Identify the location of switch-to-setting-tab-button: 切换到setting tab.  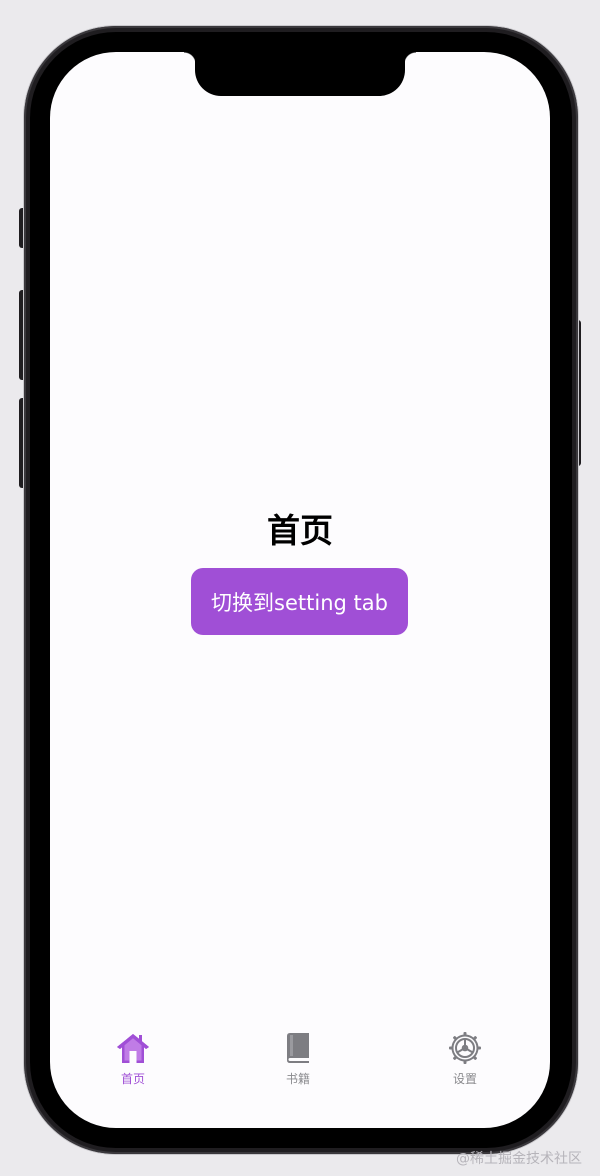
(299, 601).